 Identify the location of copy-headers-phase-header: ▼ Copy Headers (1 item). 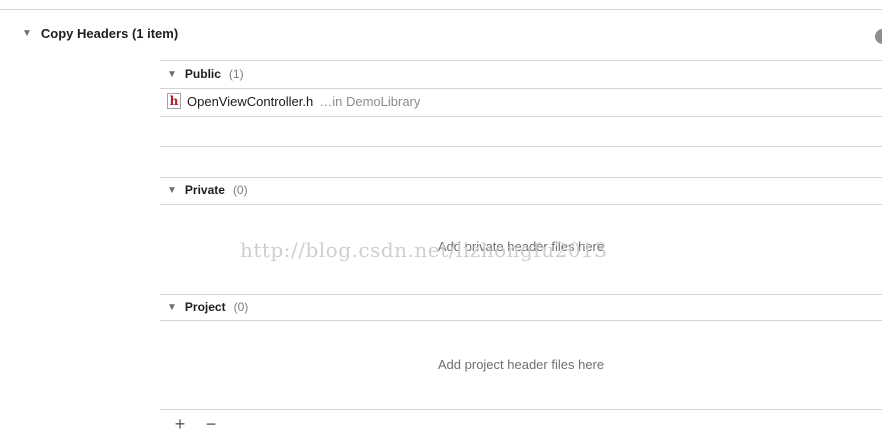
(100, 33).